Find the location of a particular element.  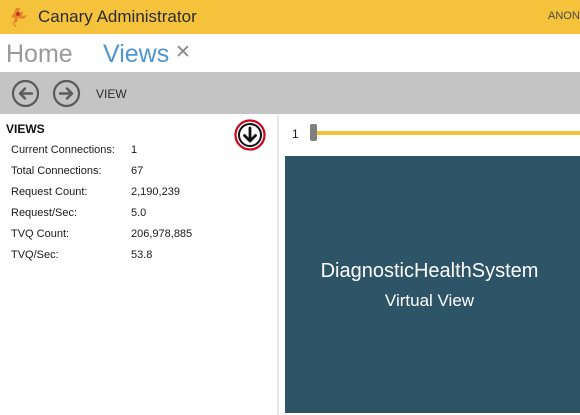

stat-row: TVQ Count: 206,978,885 is located at coordinates (136, 236).